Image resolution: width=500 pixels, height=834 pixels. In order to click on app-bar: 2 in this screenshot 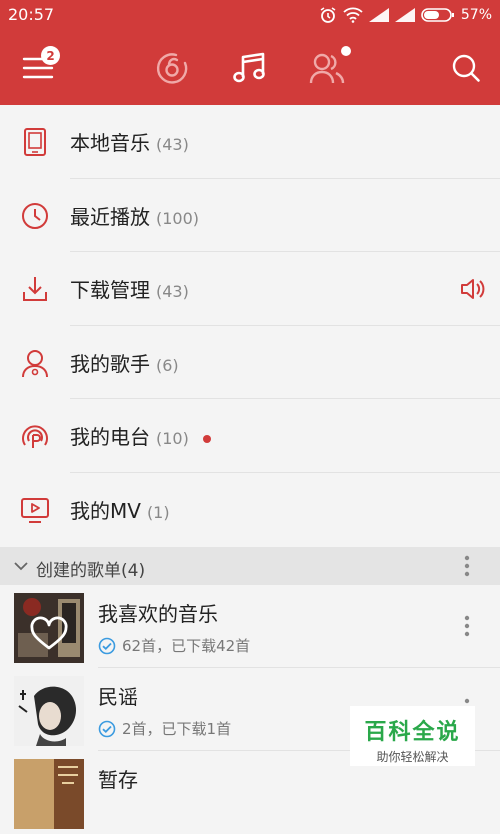, I will do `click(250, 67)`.